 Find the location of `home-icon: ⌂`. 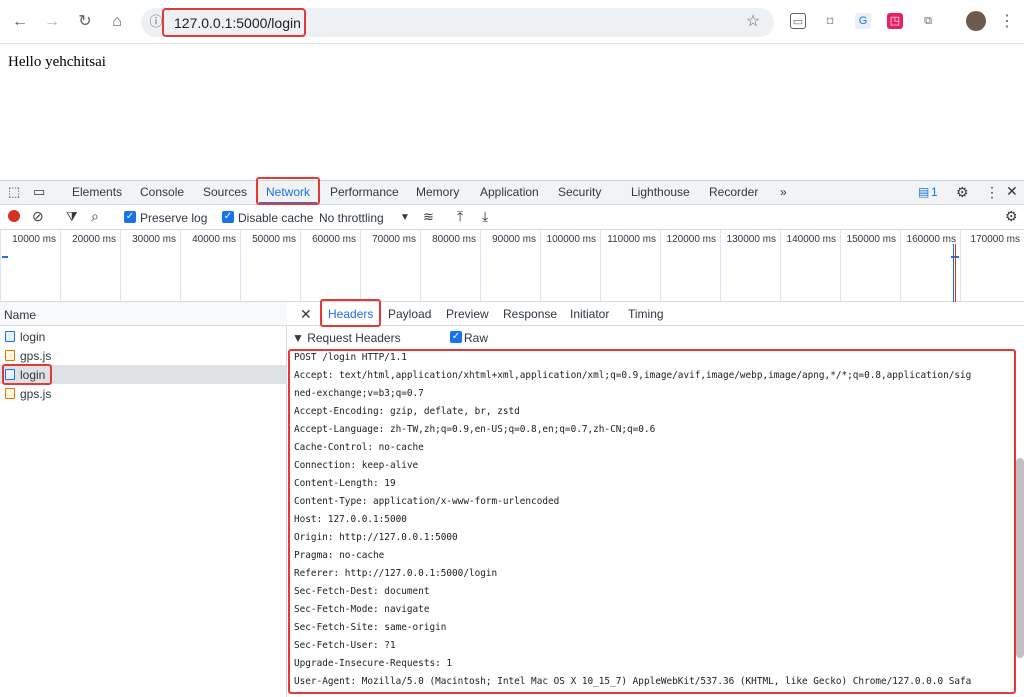

home-icon: ⌂ is located at coordinates (117, 22).